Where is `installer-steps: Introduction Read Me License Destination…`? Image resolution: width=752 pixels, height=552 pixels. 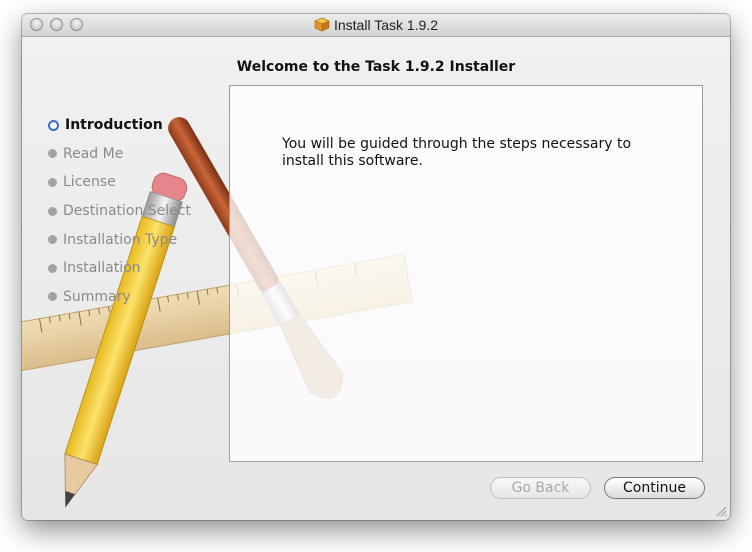
installer-steps: Introduction Read Me License Destination… is located at coordinates (119, 211).